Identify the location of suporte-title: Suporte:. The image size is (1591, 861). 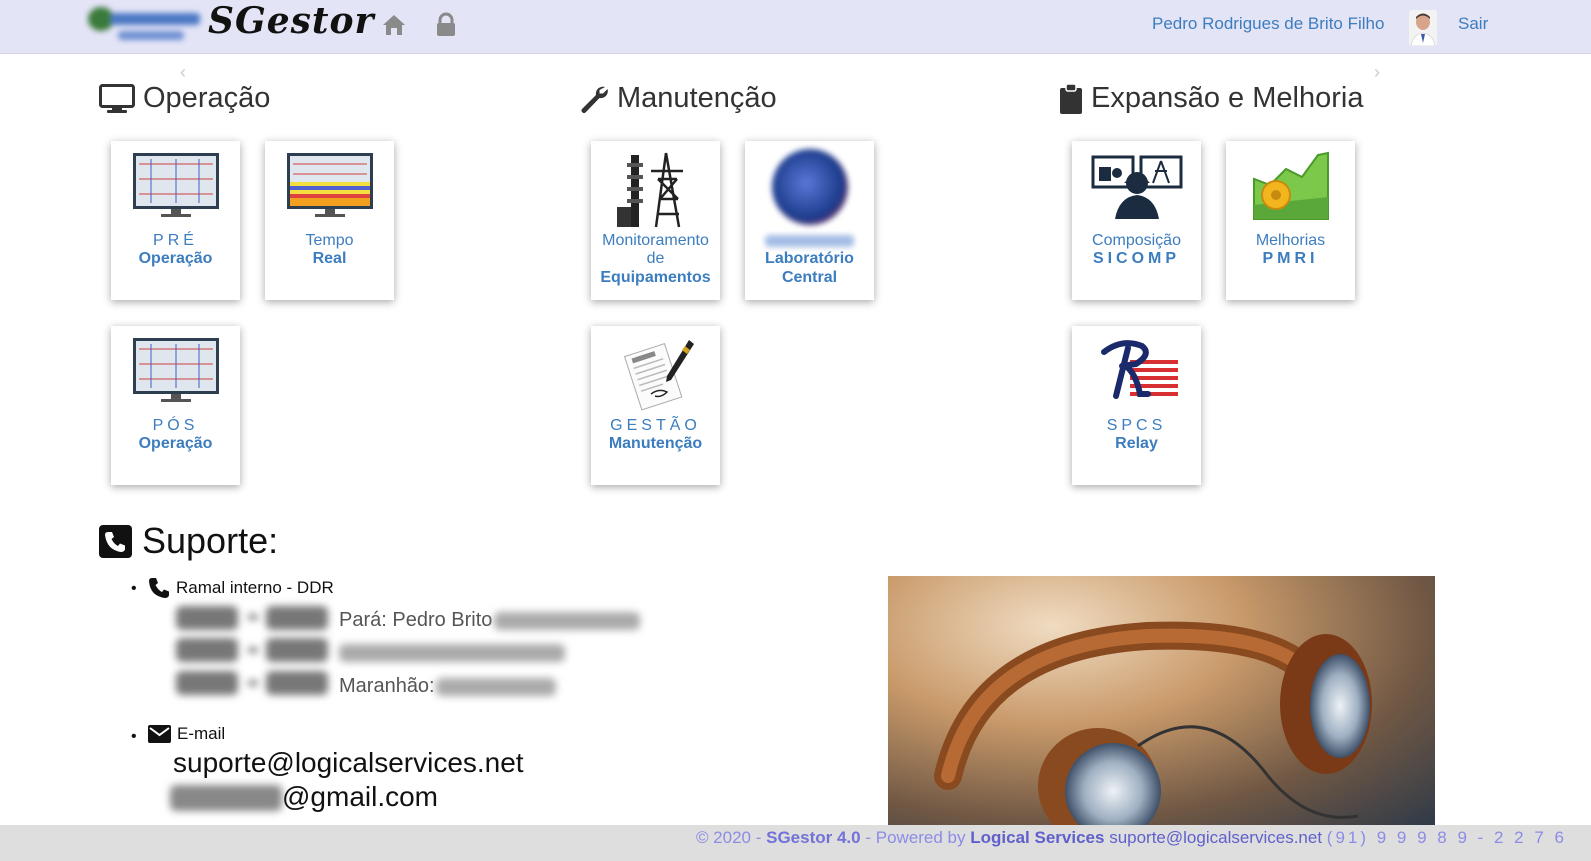
(188, 541).